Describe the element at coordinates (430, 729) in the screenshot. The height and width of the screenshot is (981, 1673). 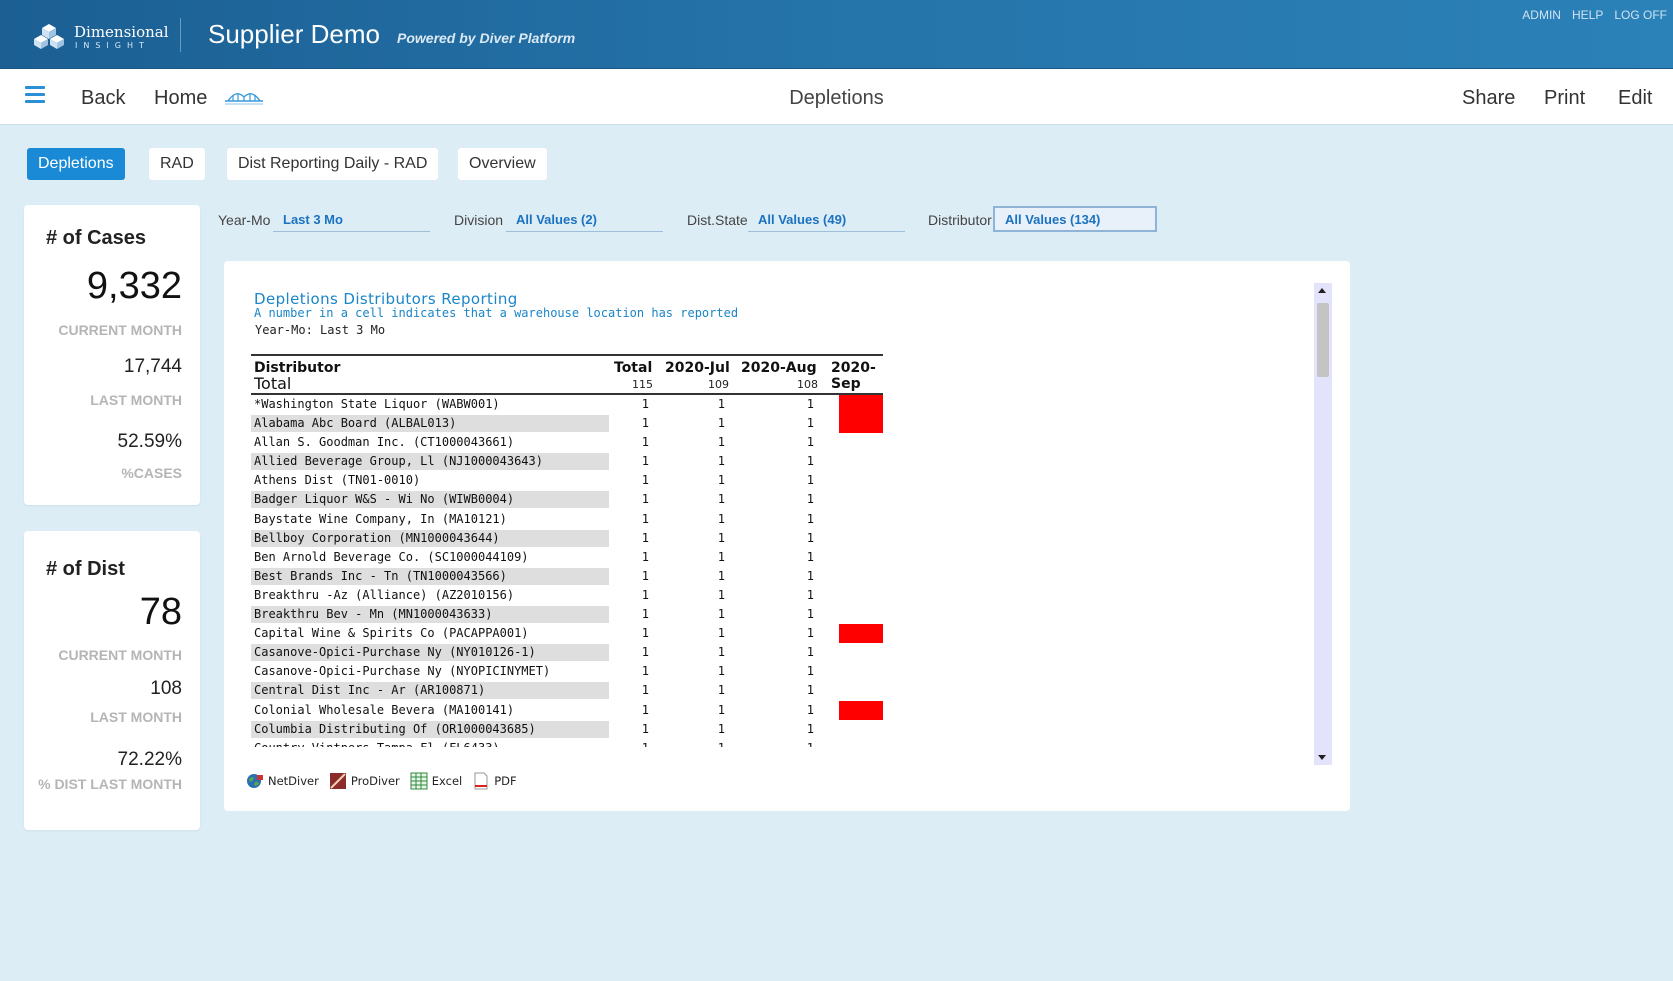
I see `distributor-name: Columbia Distributing Of (OR1000043685)` at that location.